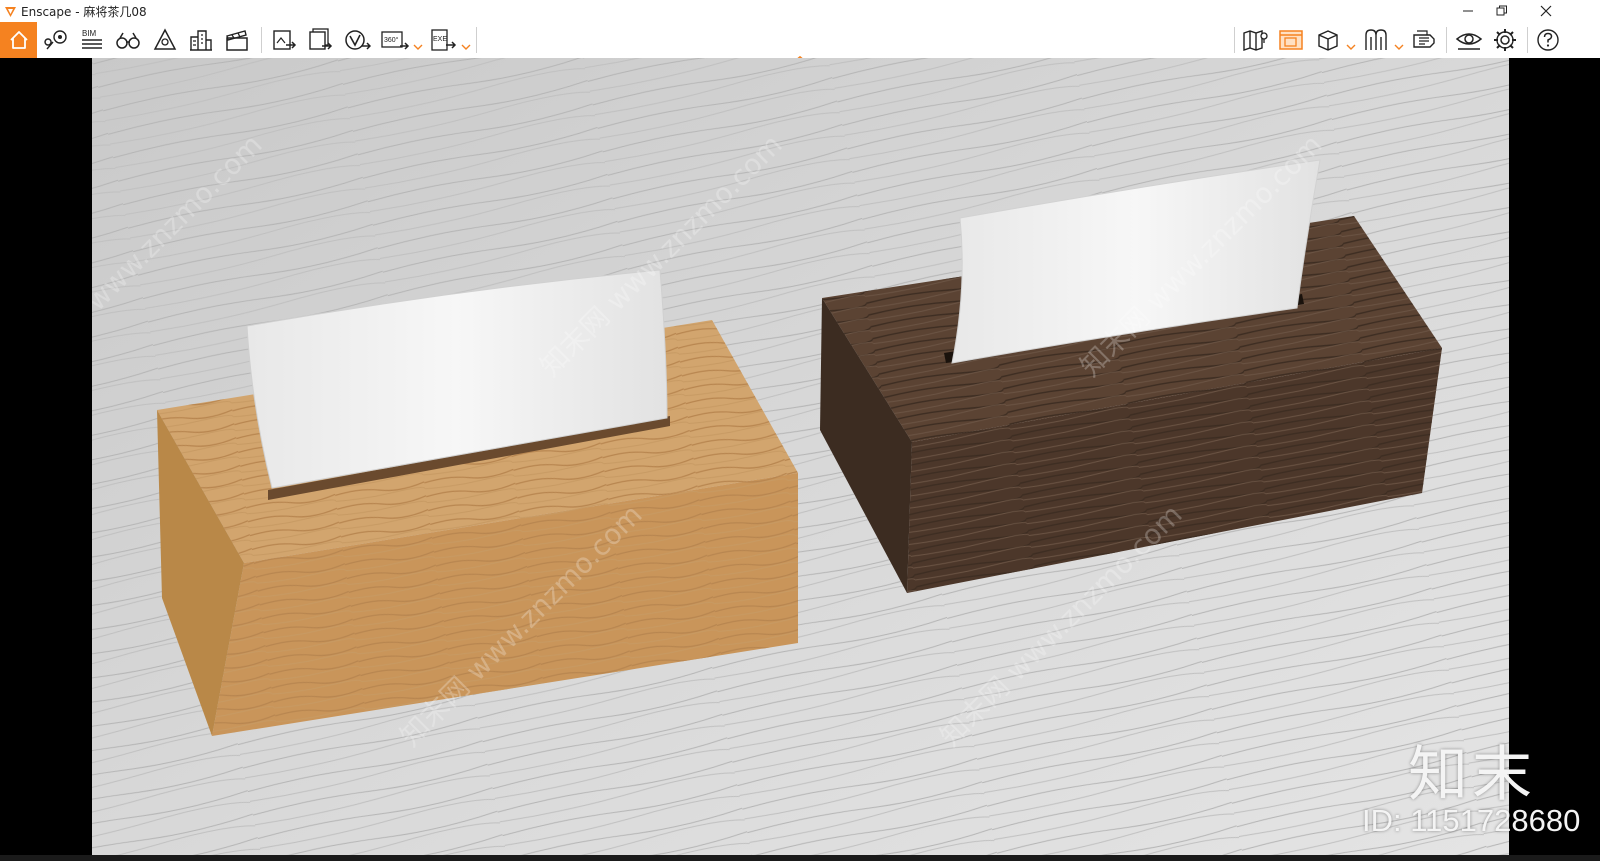 Image resolution: width=1600 pixels, height=861 pixels. Describe the element at coordinates (56, 40) in the screenshot. I see `views-icon` at that location.